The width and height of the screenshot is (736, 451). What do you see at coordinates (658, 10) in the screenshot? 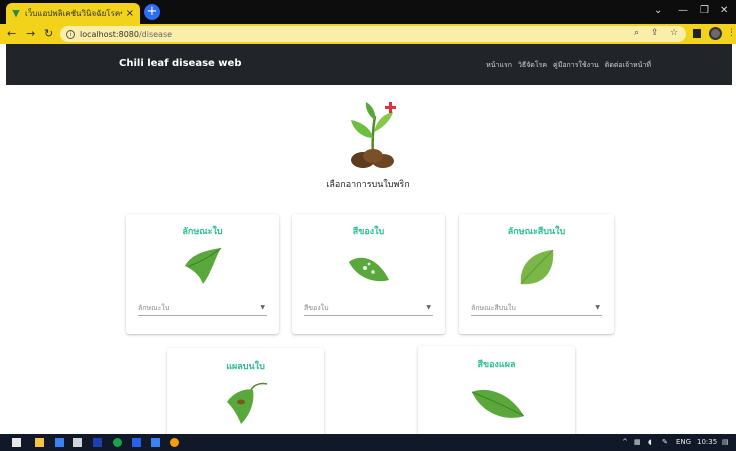
I see `chevron-down-icon: ⌄` at bounding box center [658, 10].